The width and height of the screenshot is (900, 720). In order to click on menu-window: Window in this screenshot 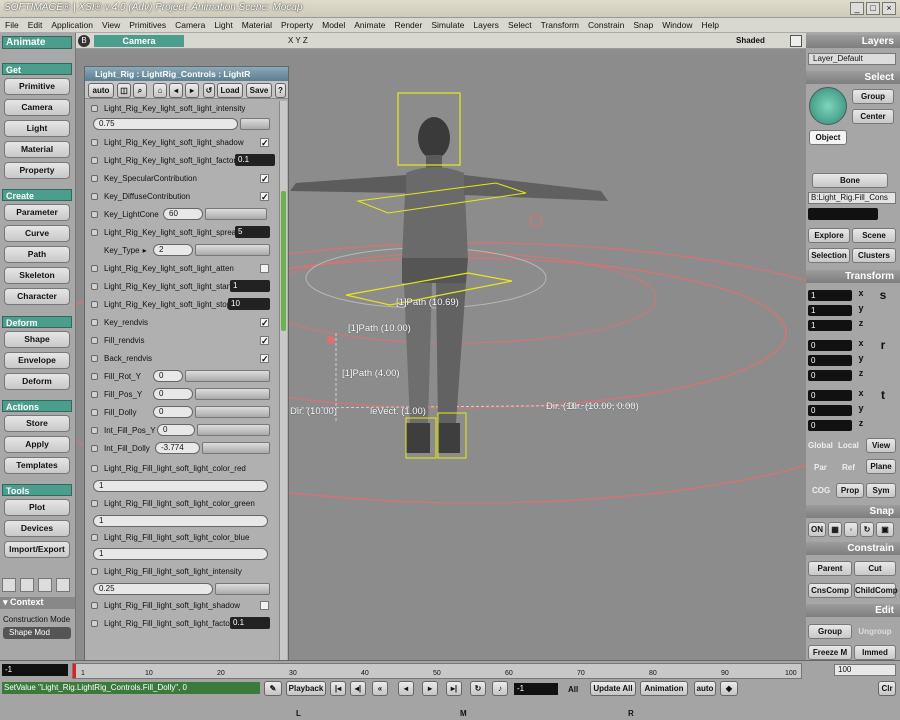, I will do `click(676, 24)`.